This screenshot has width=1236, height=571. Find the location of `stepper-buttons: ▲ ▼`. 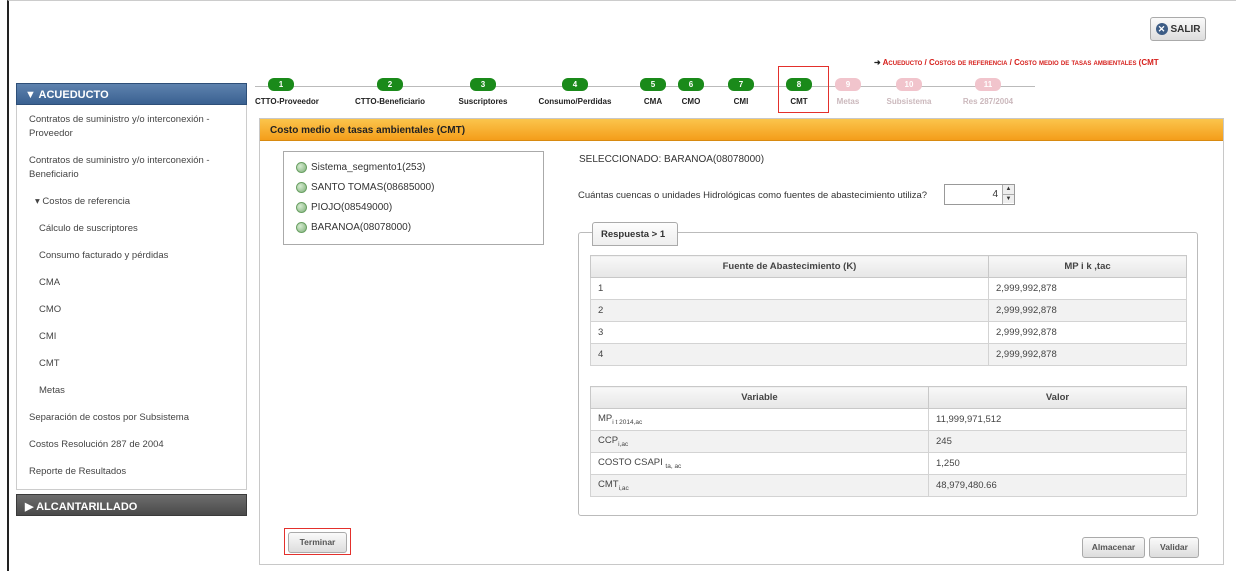

stepper-buttons: ▲ ▼ is located at coordinates (1008, 194).